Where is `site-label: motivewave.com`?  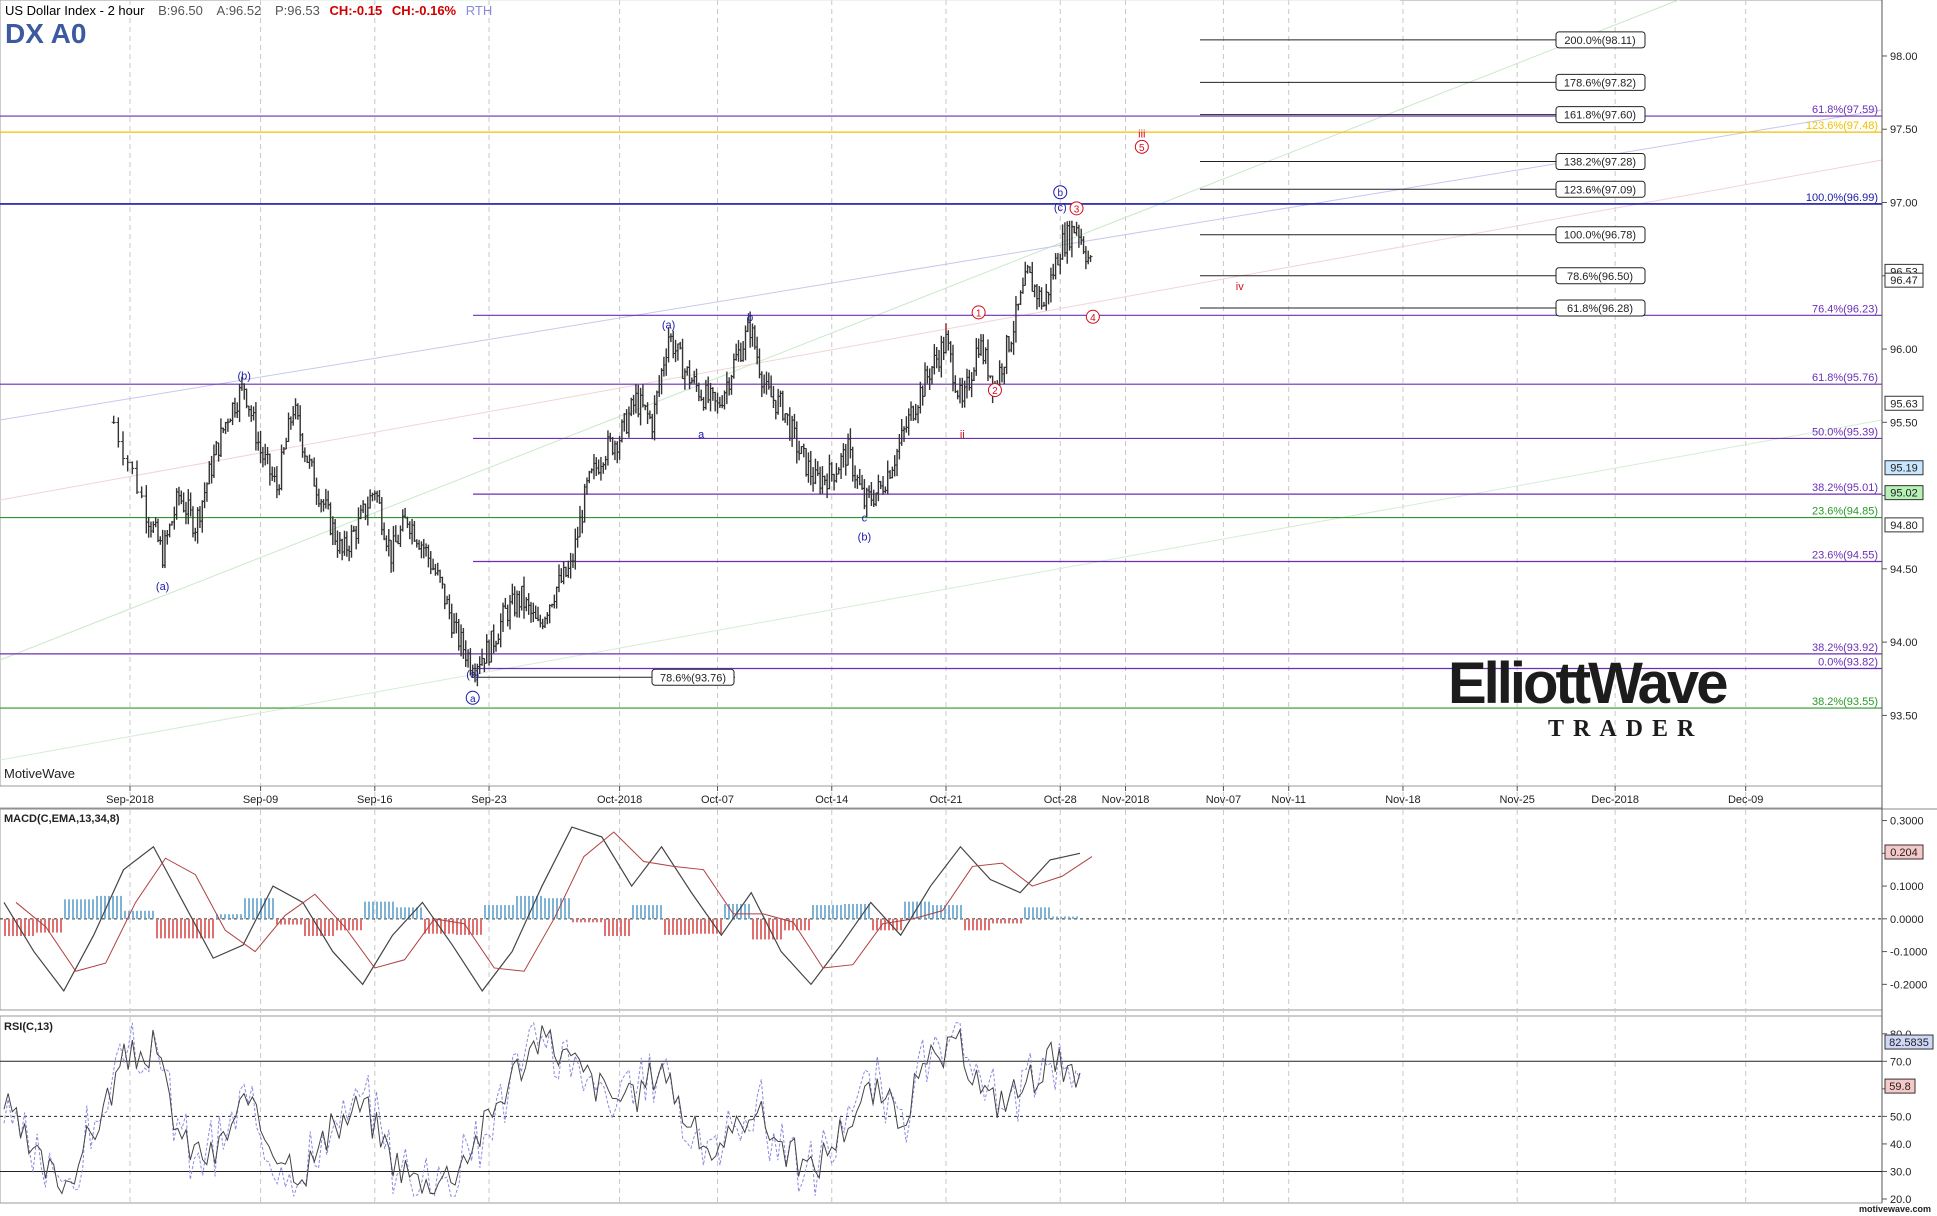 site-label: motivewave.com is located at coordinates (1894, 1209).